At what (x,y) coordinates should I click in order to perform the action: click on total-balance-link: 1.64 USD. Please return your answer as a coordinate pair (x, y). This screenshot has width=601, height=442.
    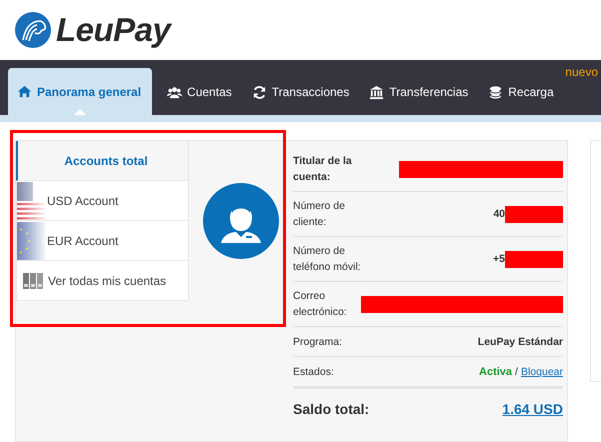
    Looking at the image, I should click on (532, 409).